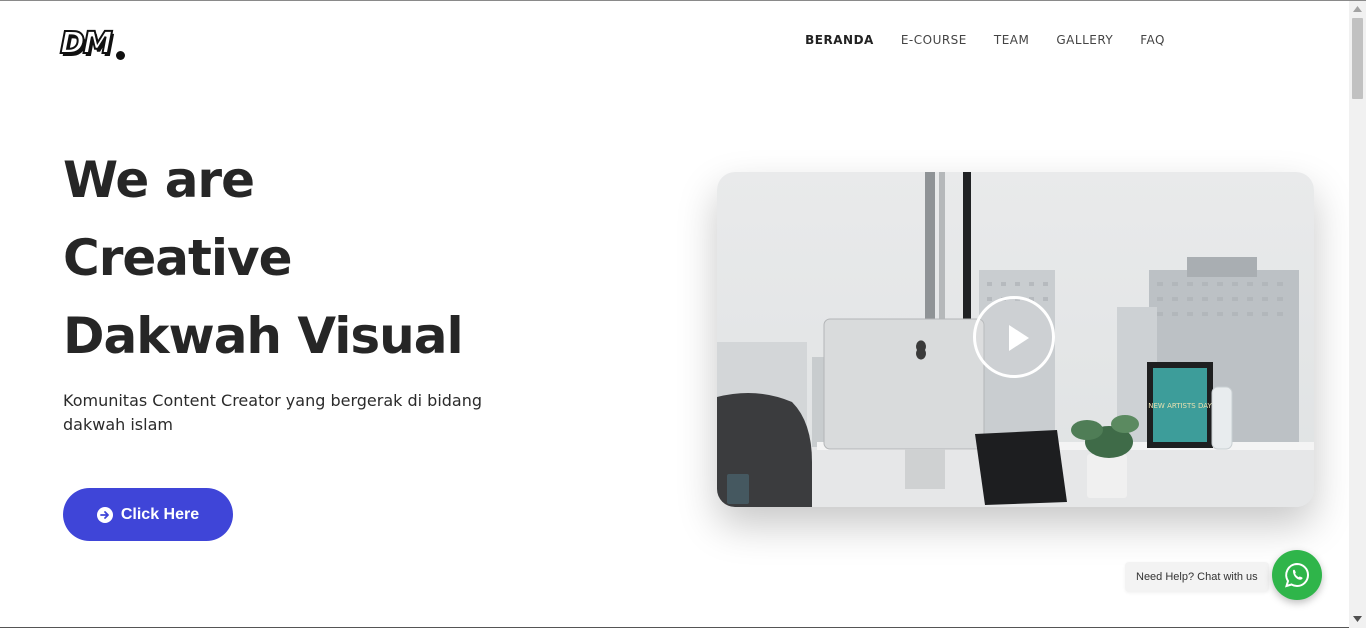 The image size is (1366, 628). Describe the element at coordinates (1152, 40) in the screenshot. I see `nav-item-faq: FAQ` at that location.